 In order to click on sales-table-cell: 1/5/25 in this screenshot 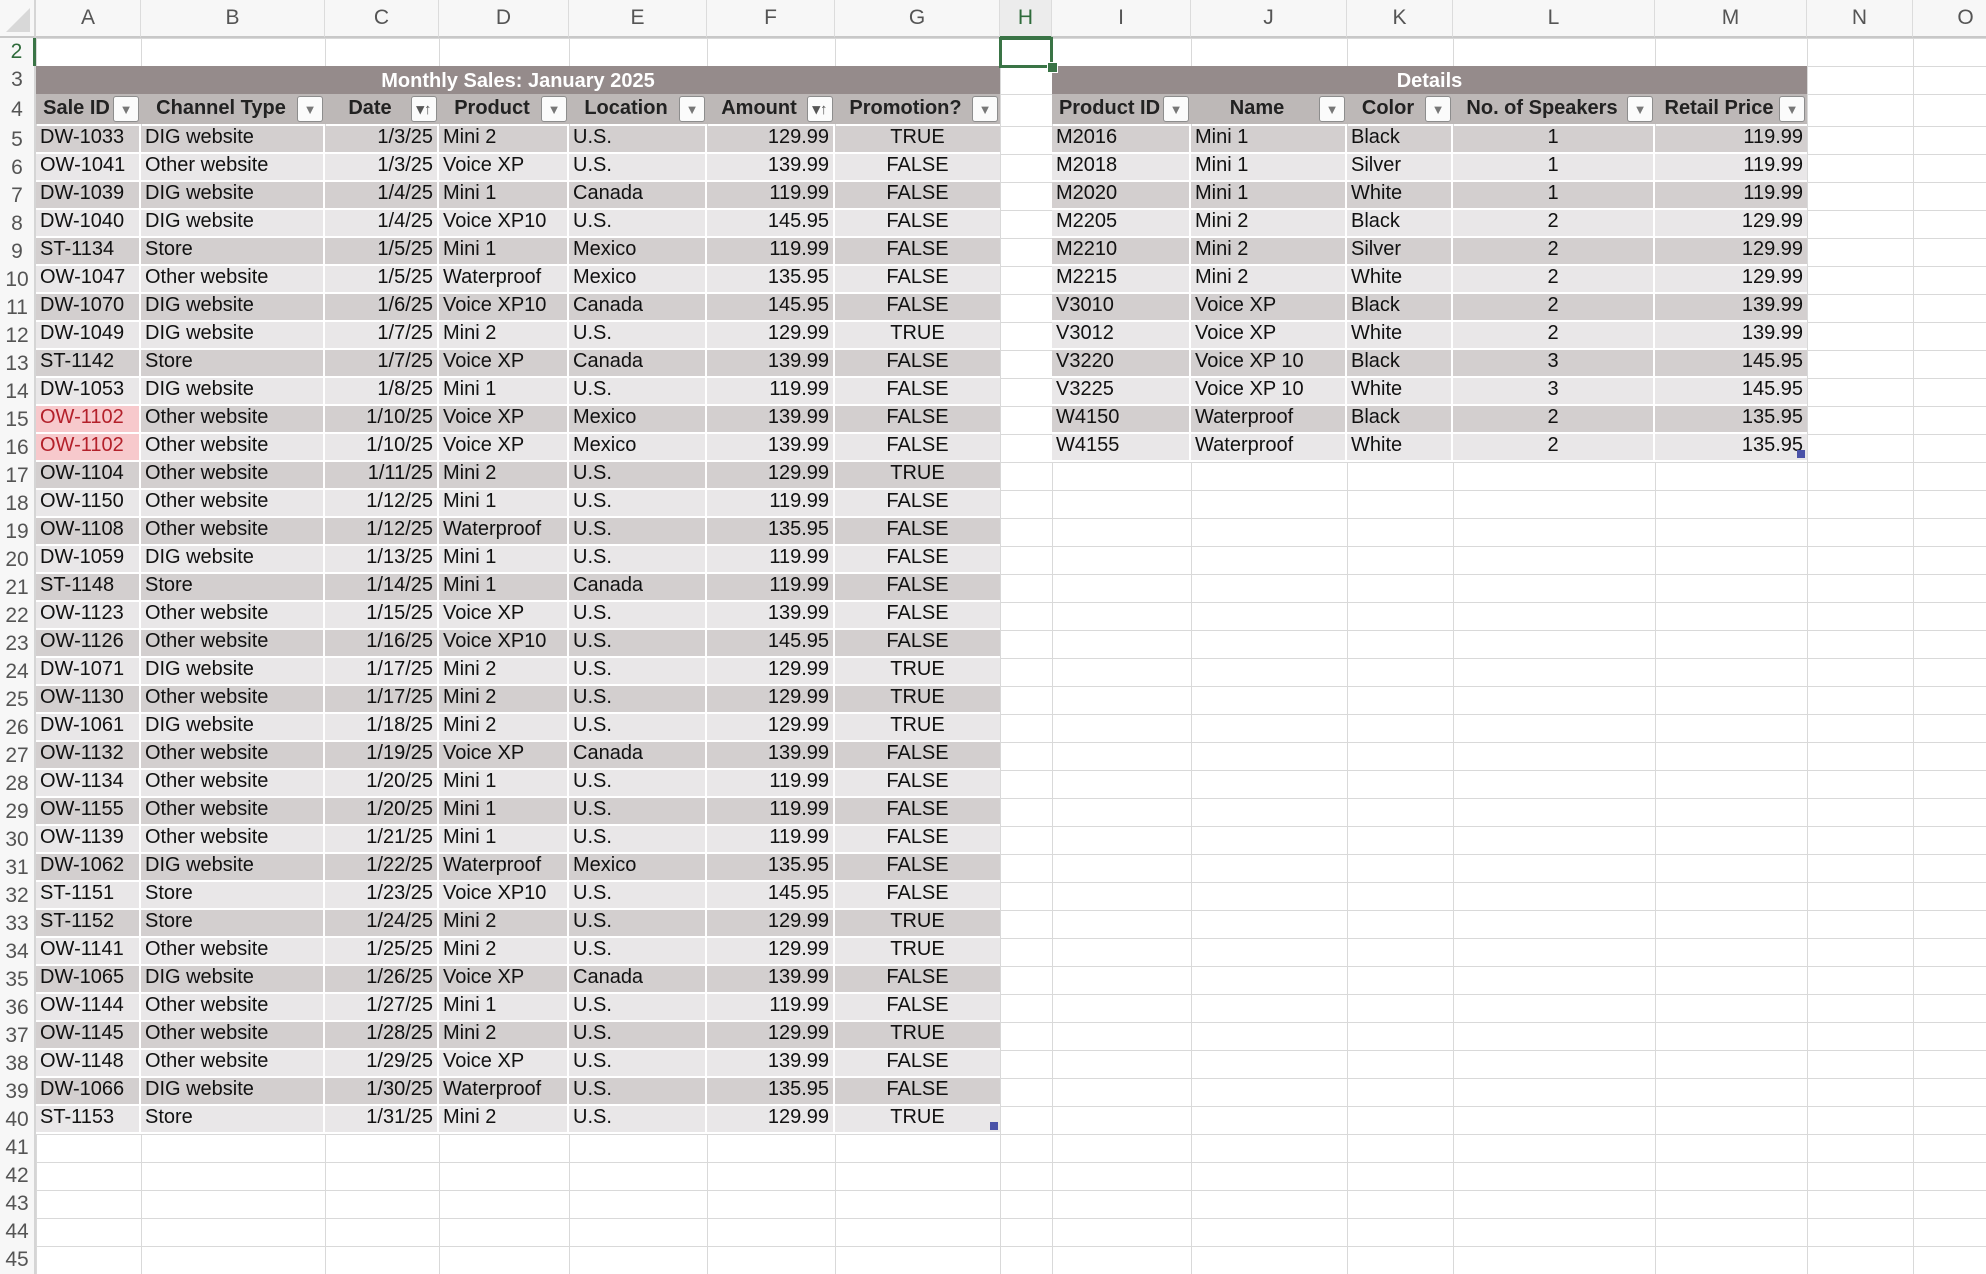, I will do `click(382, 280)`.